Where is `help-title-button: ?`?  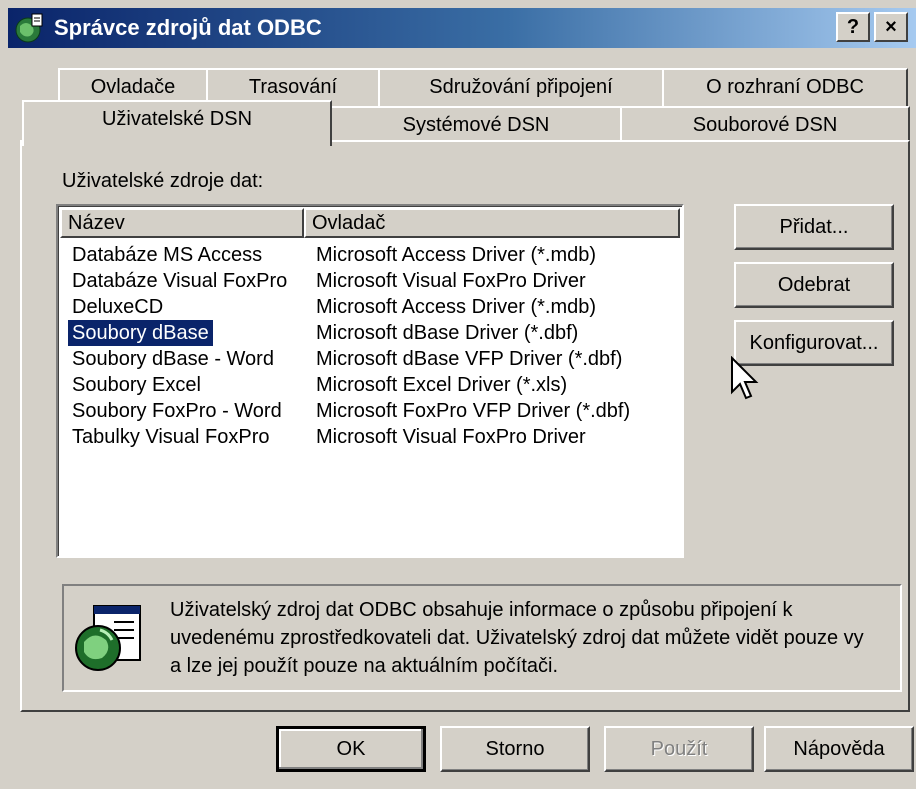 help-title-button: ? is located at coordinates (853, 27).